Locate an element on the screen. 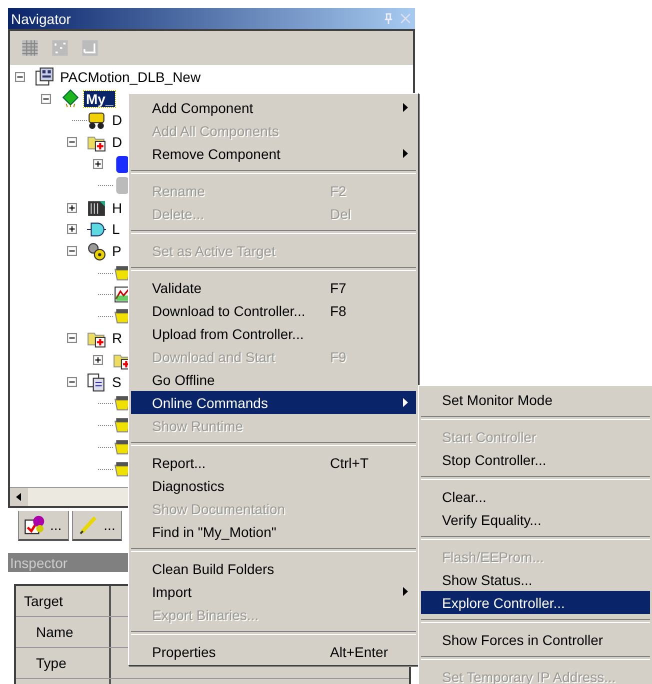  tree-item: H is located at coordinates (117, 208).